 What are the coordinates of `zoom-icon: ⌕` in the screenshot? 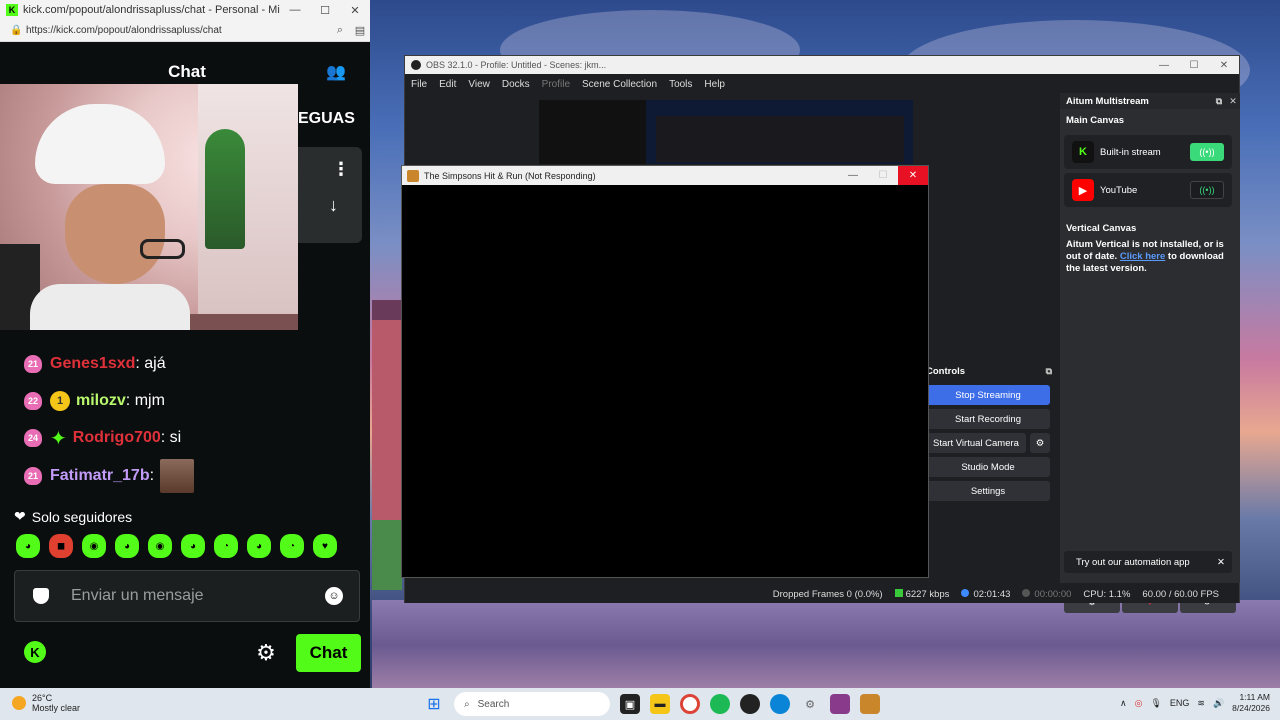 It's located at (340, 30).